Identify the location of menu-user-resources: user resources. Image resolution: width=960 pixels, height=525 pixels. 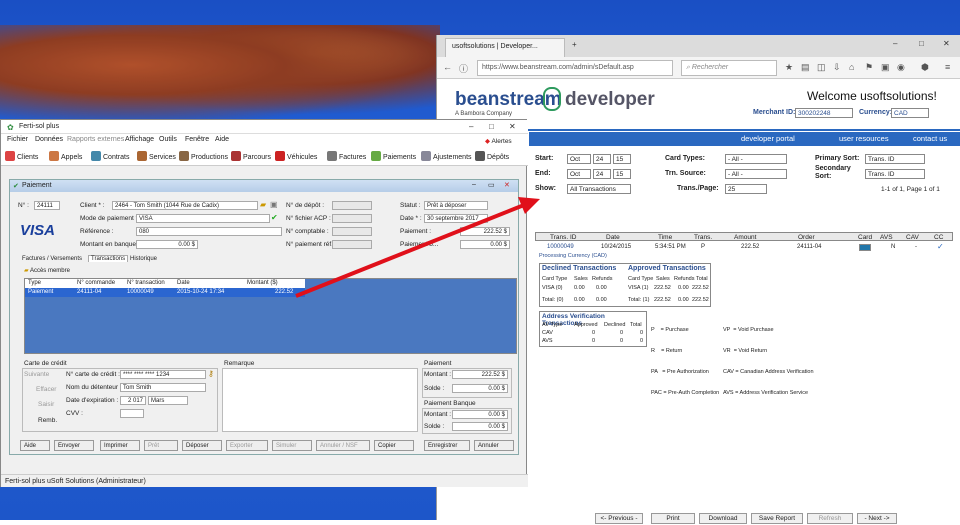
(864, 138).